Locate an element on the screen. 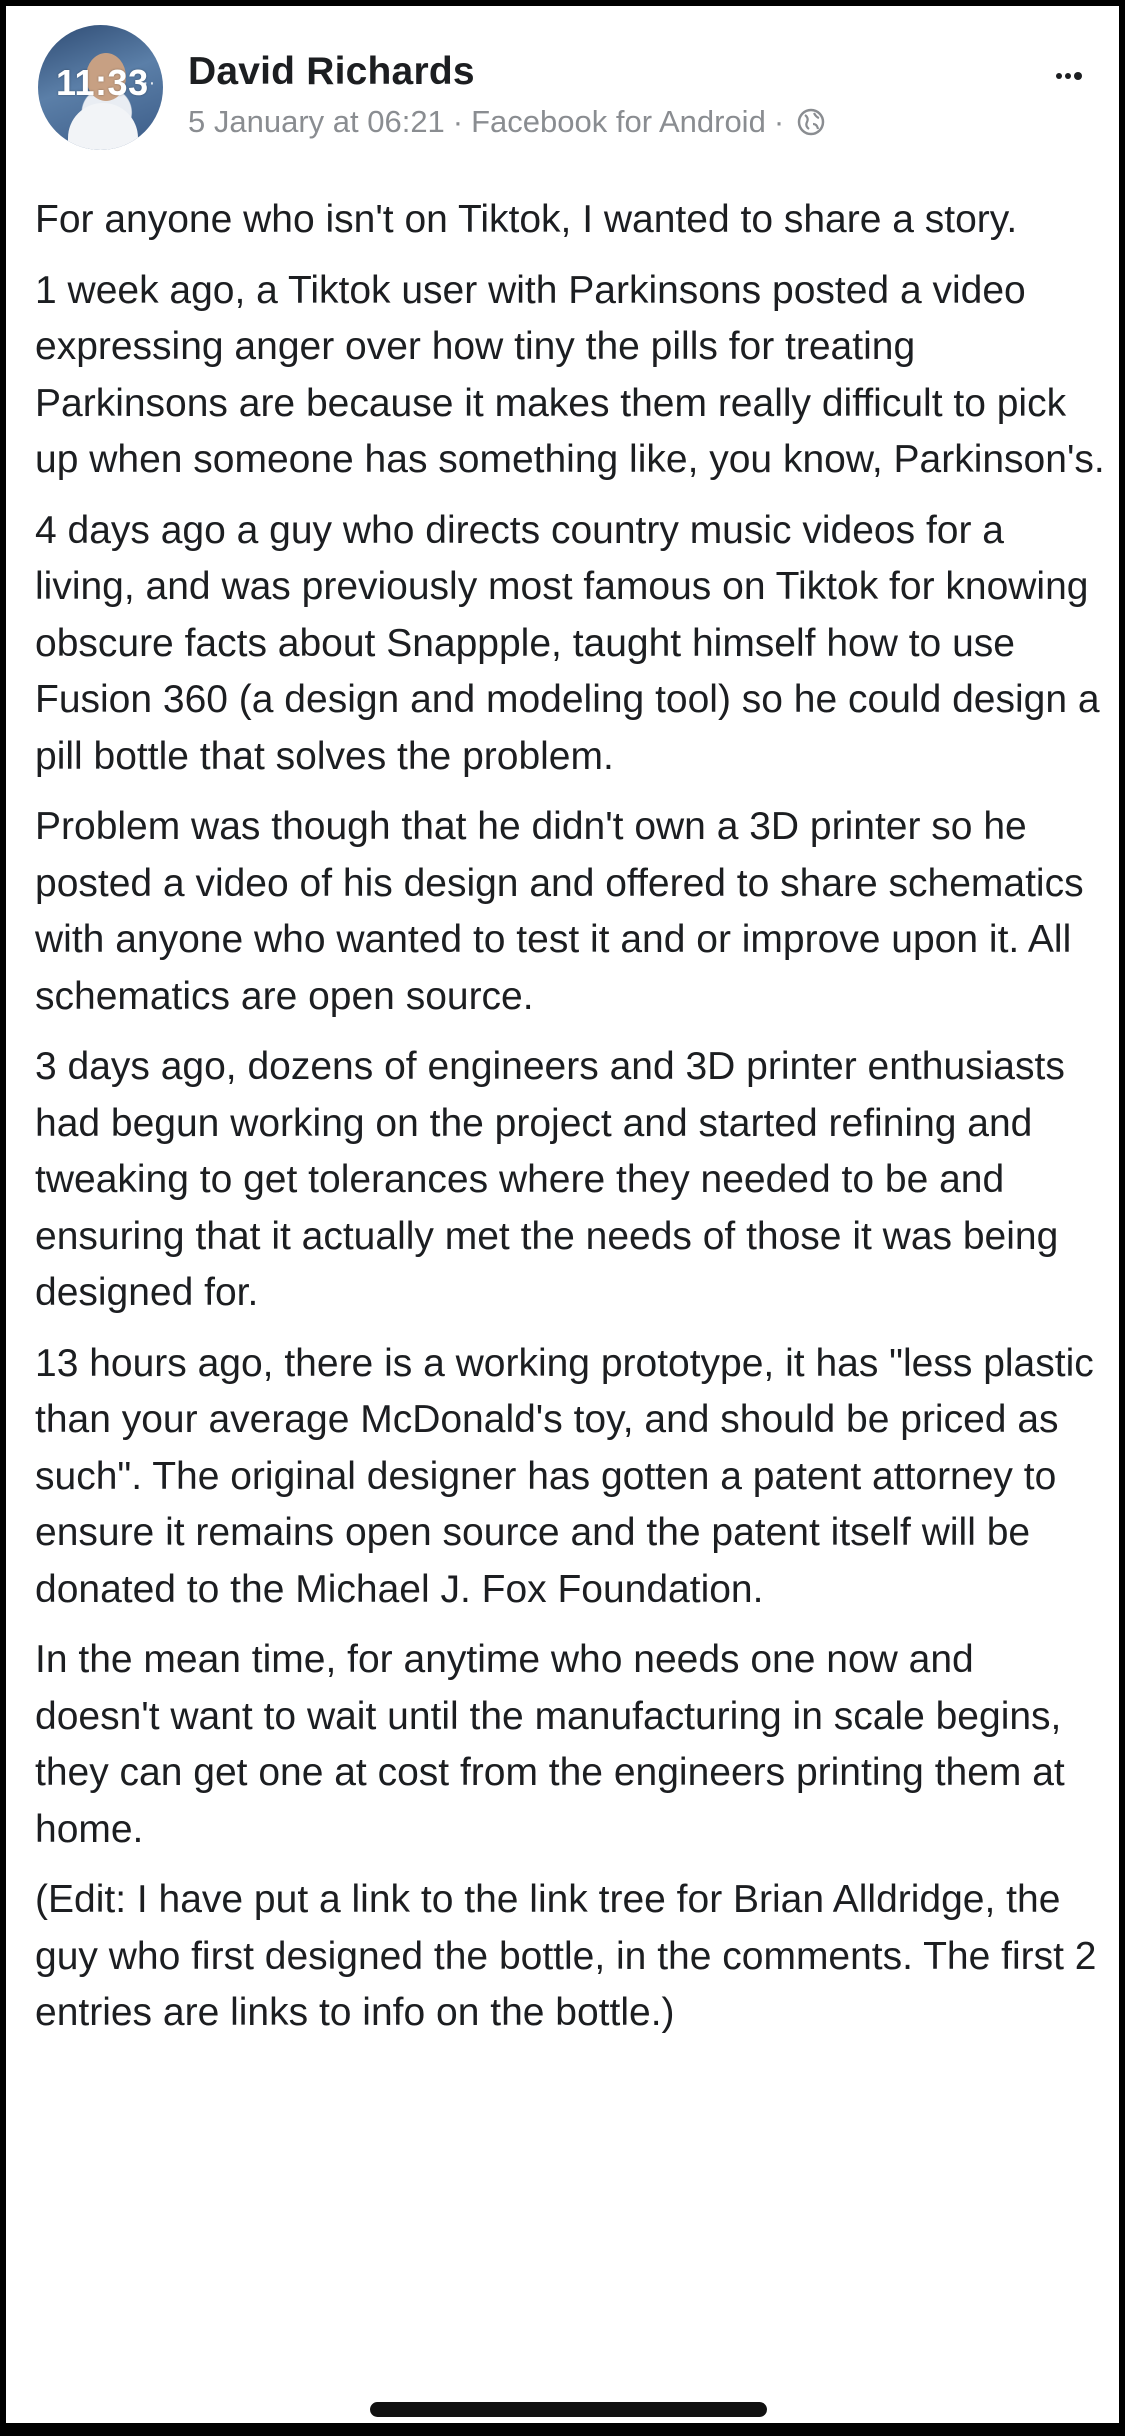 The height and width of the screenshot is (2436, 1125). globe-icon is located at coordinates (811, 122).